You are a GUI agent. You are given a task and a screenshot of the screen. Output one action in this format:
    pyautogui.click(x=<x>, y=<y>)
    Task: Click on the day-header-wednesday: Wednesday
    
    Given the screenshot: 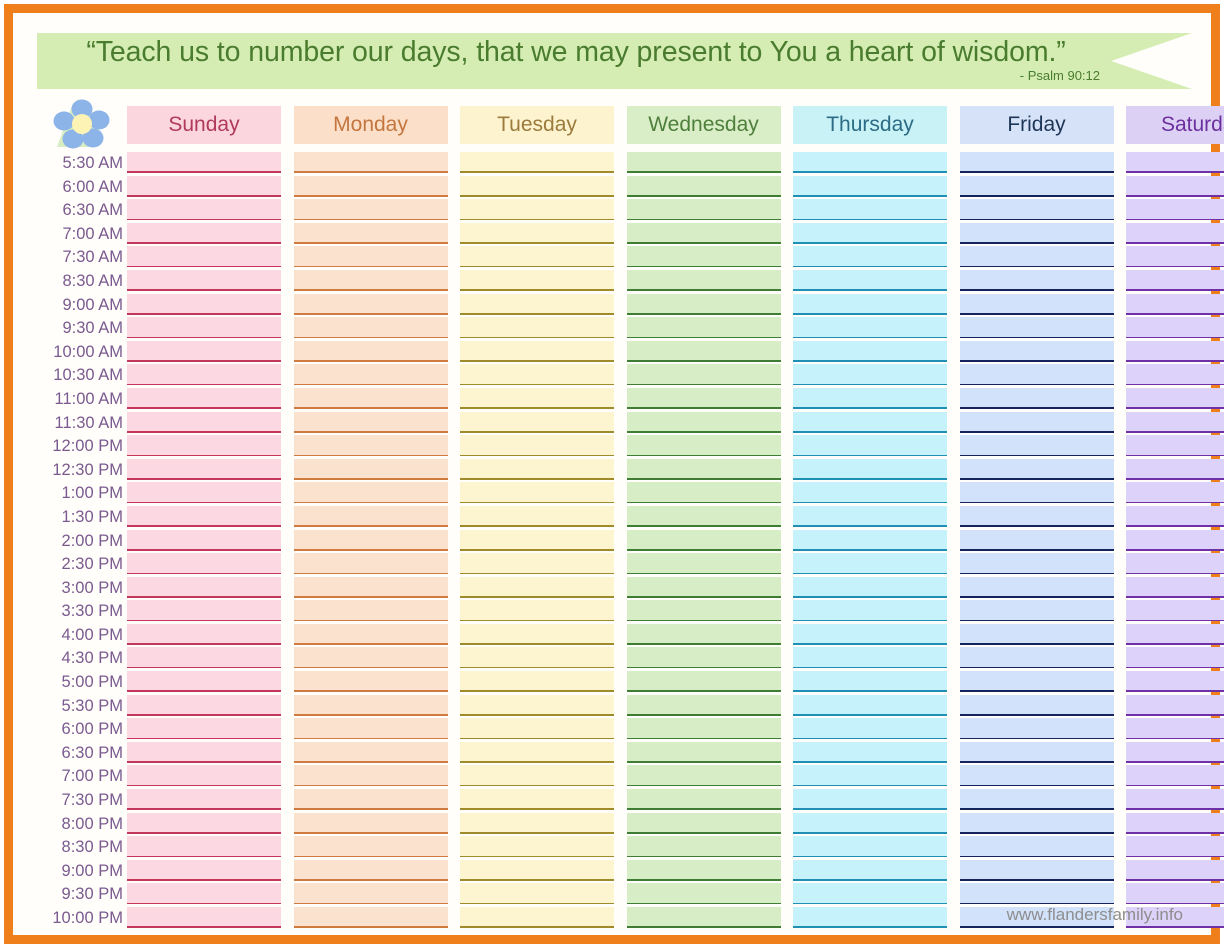 What is the action you would take?
    pyautogui.click(x=703, y=125)
    